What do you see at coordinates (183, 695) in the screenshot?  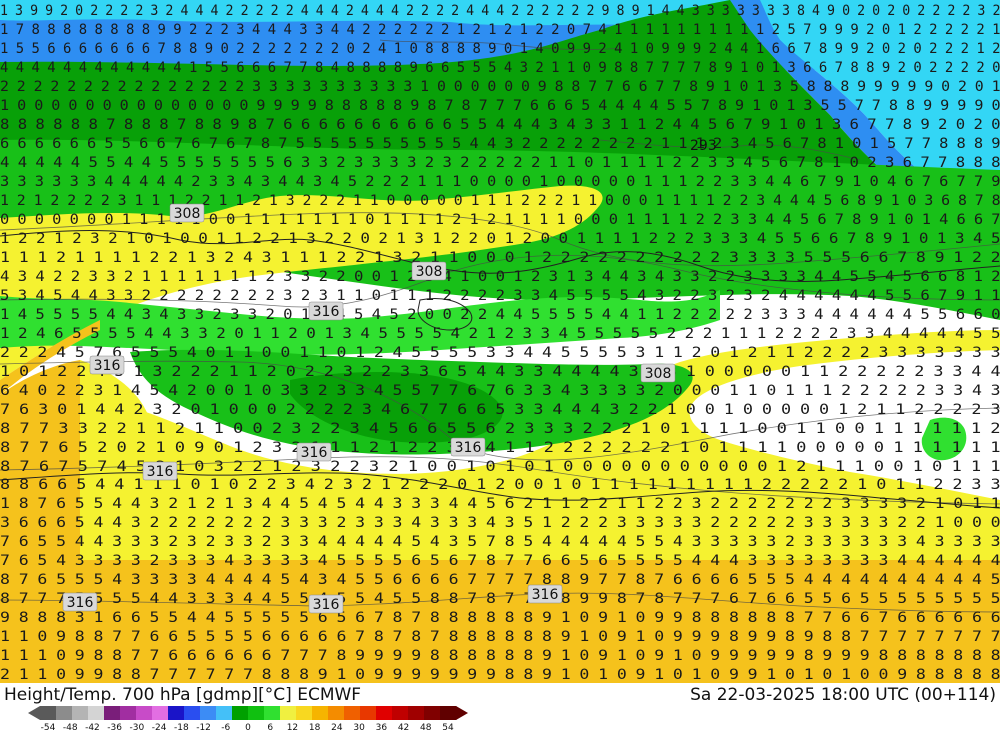 I see `map-title: Height/Temp. 700 hPa [gdmp][°C] ECMWF` at bounding box center [183, 695].